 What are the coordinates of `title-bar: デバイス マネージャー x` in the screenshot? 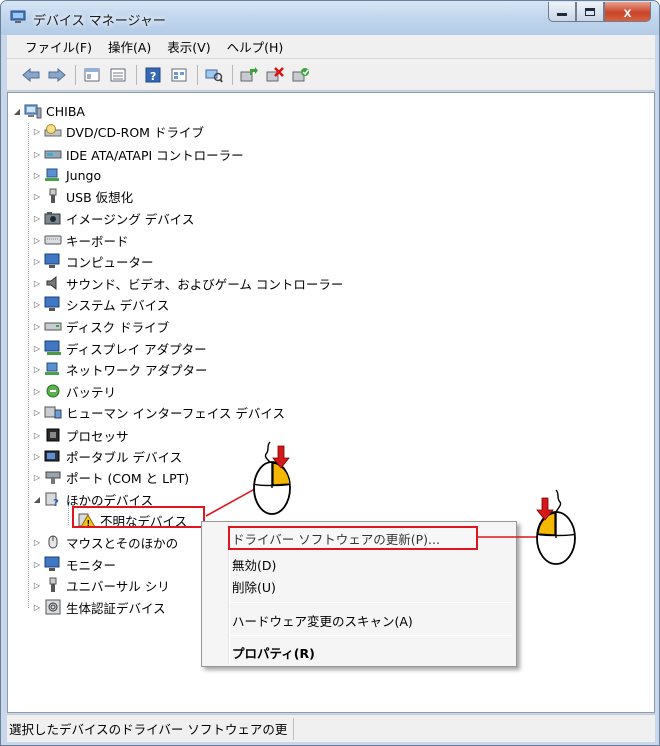 It's located at (330, 18).